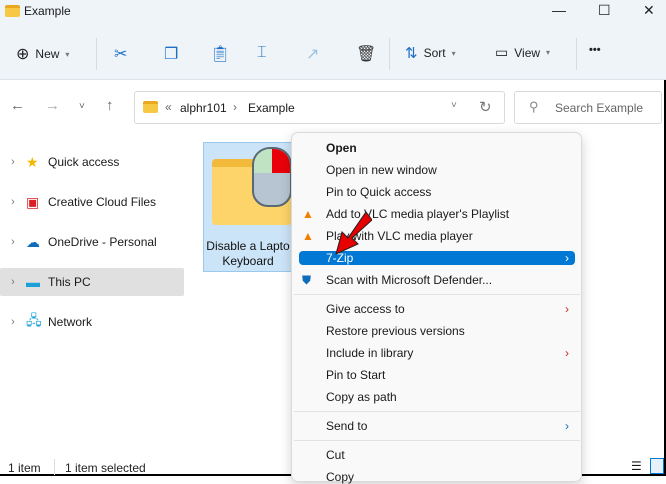  I want to click on copy-button: ❐, so click(171, 54).